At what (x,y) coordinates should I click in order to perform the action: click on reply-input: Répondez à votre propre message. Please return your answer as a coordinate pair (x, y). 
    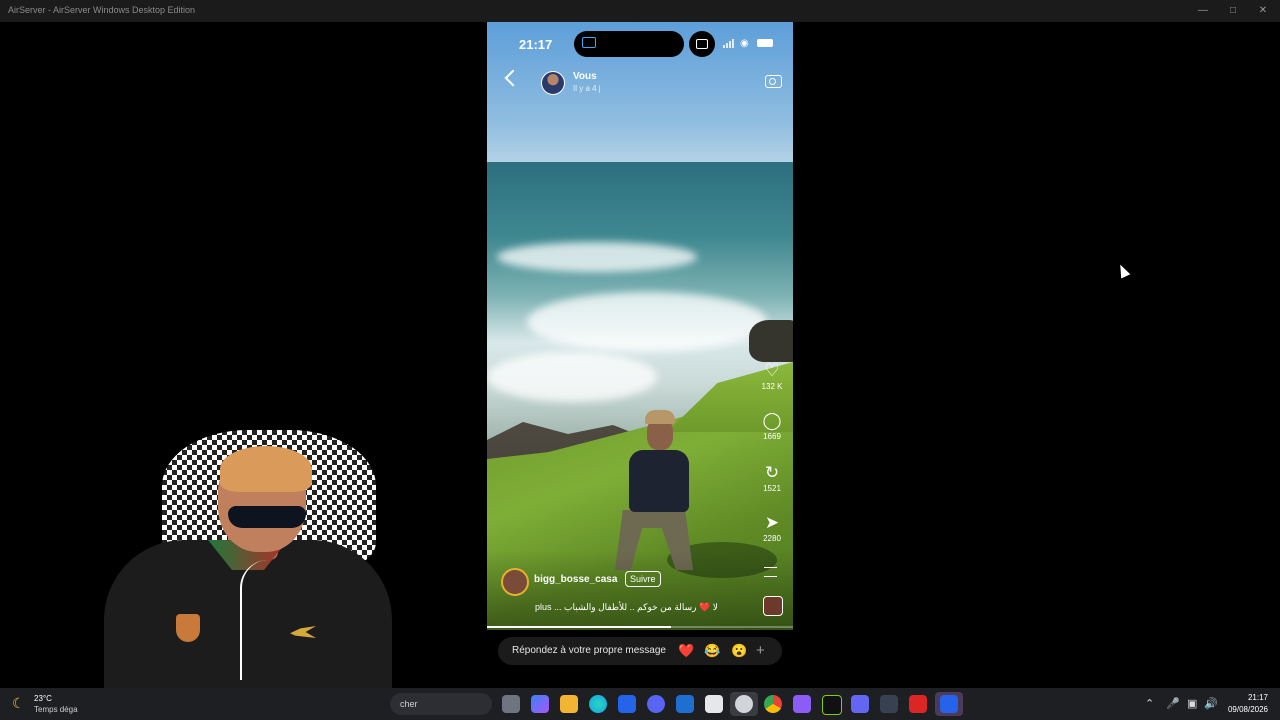
    Looking at the image, I should click on (589, 650).